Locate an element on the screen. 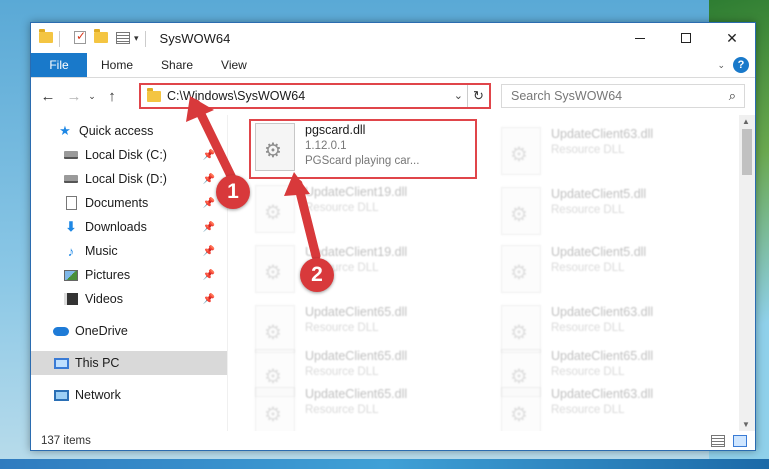  sidebar-item-documents: Documents 📌 is located at coordinates (129, 203).